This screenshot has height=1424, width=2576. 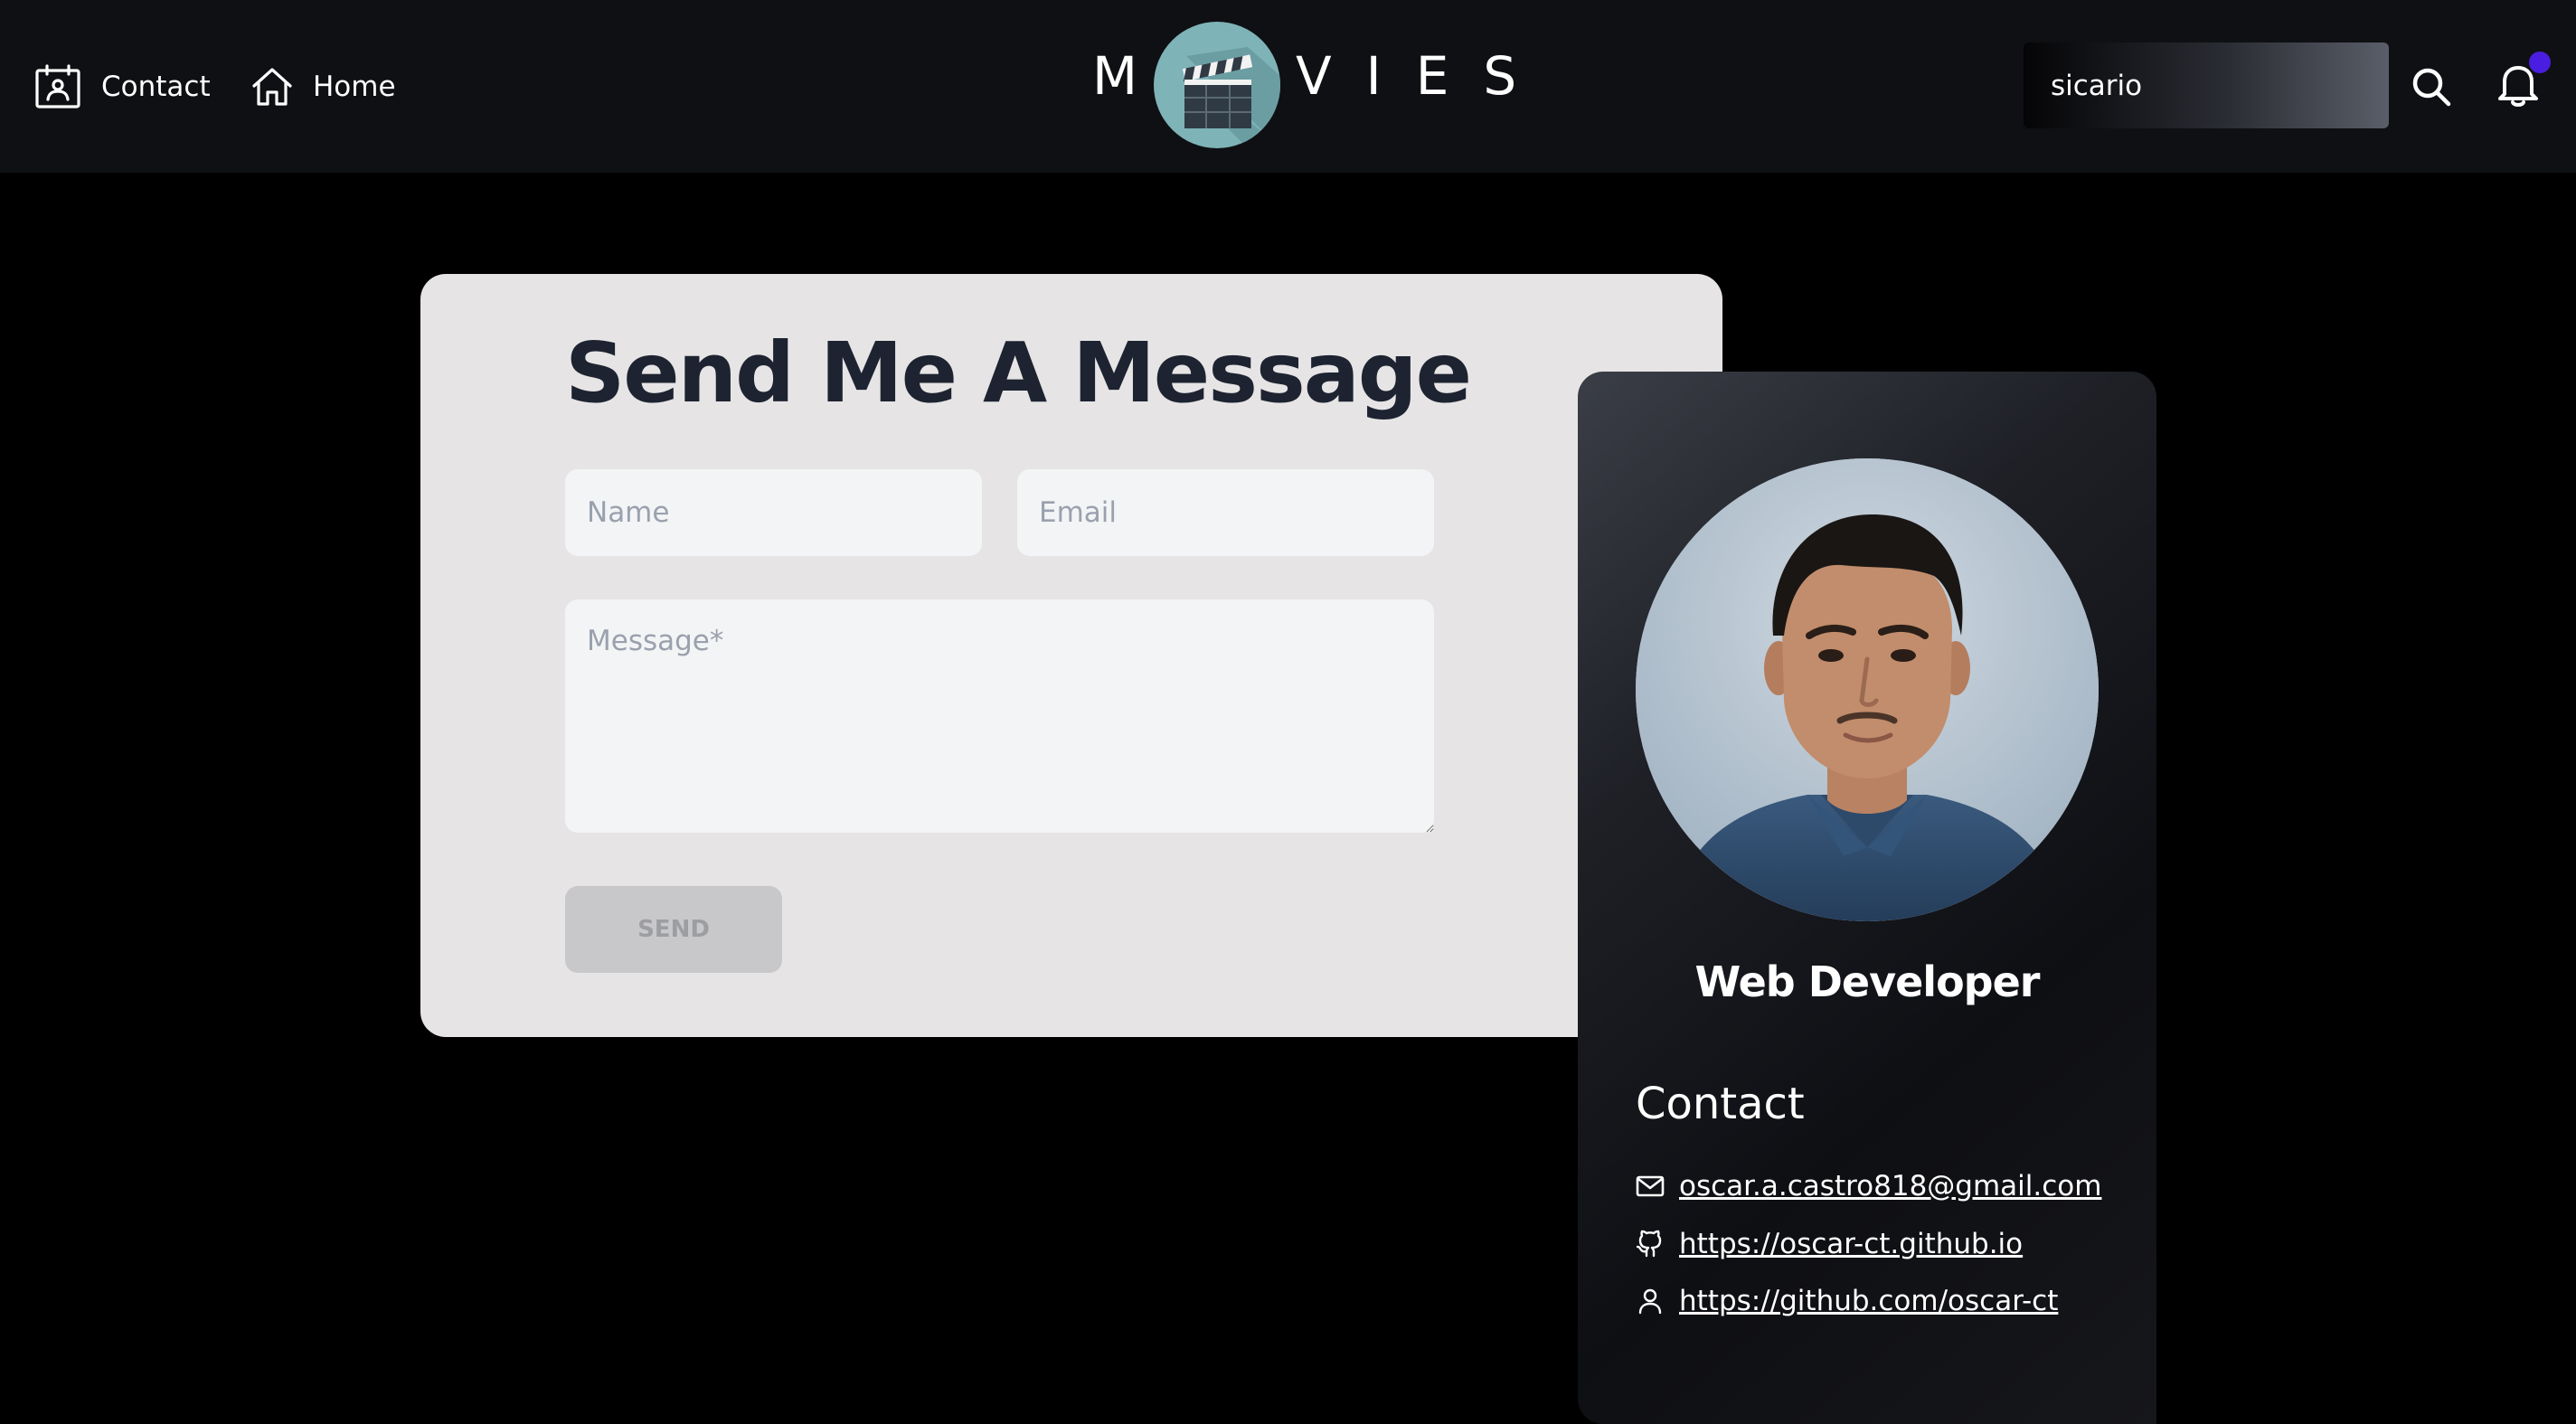 I want to click on home-icon, so click(x=272, y=87).